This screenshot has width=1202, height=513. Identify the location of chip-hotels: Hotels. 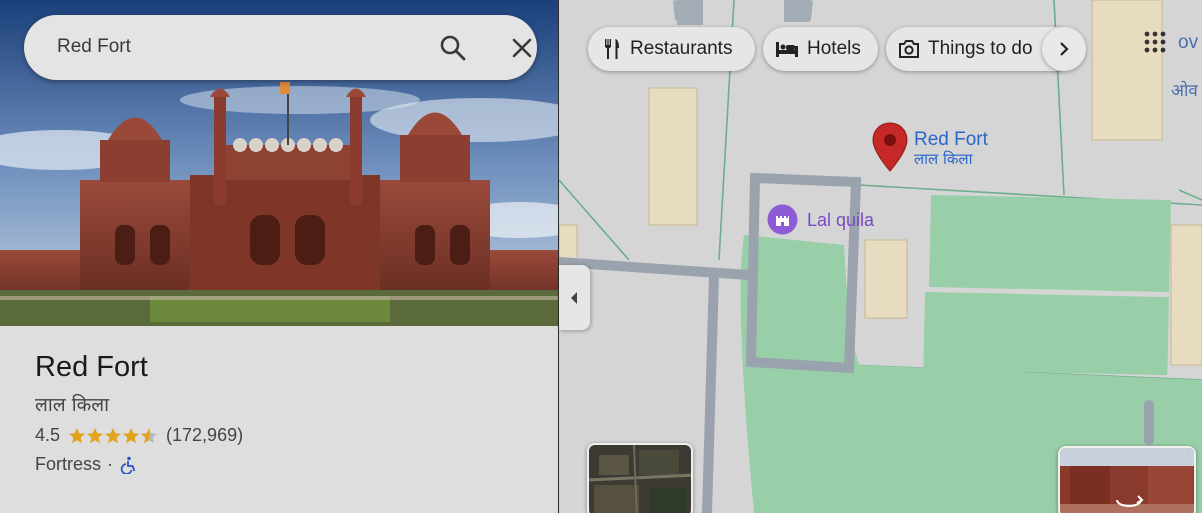
(820, 49).